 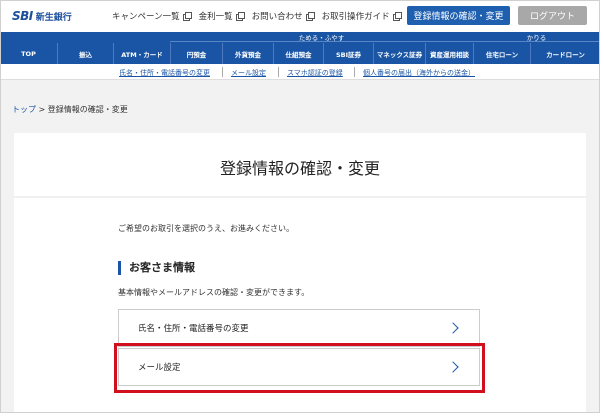 I want to click on nav-item-card-loan: カードローン, so click(x=565, y=53).